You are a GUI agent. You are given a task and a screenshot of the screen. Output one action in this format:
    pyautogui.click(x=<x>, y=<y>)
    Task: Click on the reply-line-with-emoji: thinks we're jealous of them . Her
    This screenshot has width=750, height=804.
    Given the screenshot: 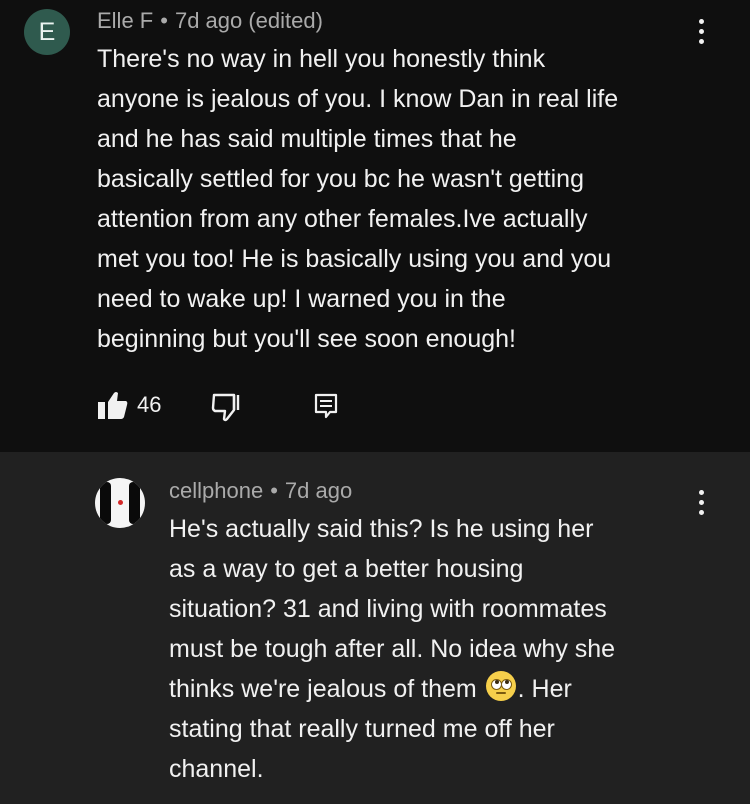 What is the action you would take?
    pyautogui.click(x=392, y=689)
    